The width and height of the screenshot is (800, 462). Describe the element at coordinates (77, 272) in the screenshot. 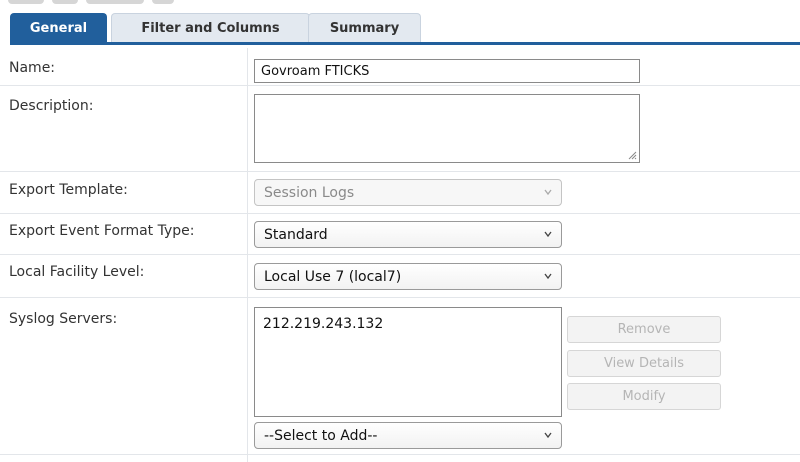

I see `local-facility-level-label: Local Facility Level:` at that location.